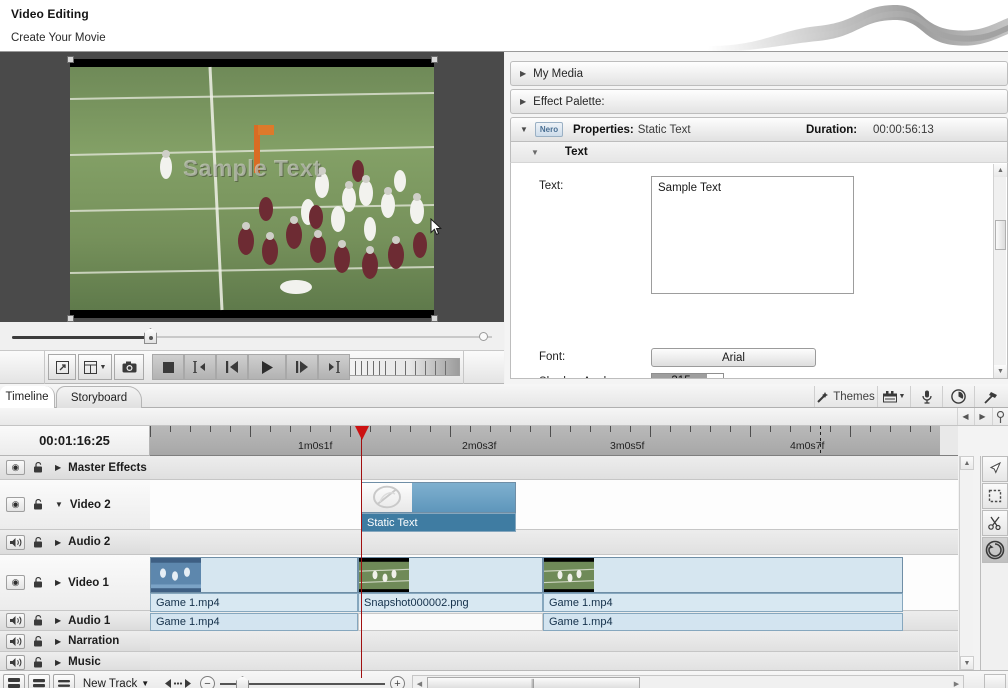 The height and width of the screenshot is (688, 1008). Describe the element at coordinates (75, 542) in the screenshot. I see `track-header-audio-2: ▶ Audio 2` at that location.